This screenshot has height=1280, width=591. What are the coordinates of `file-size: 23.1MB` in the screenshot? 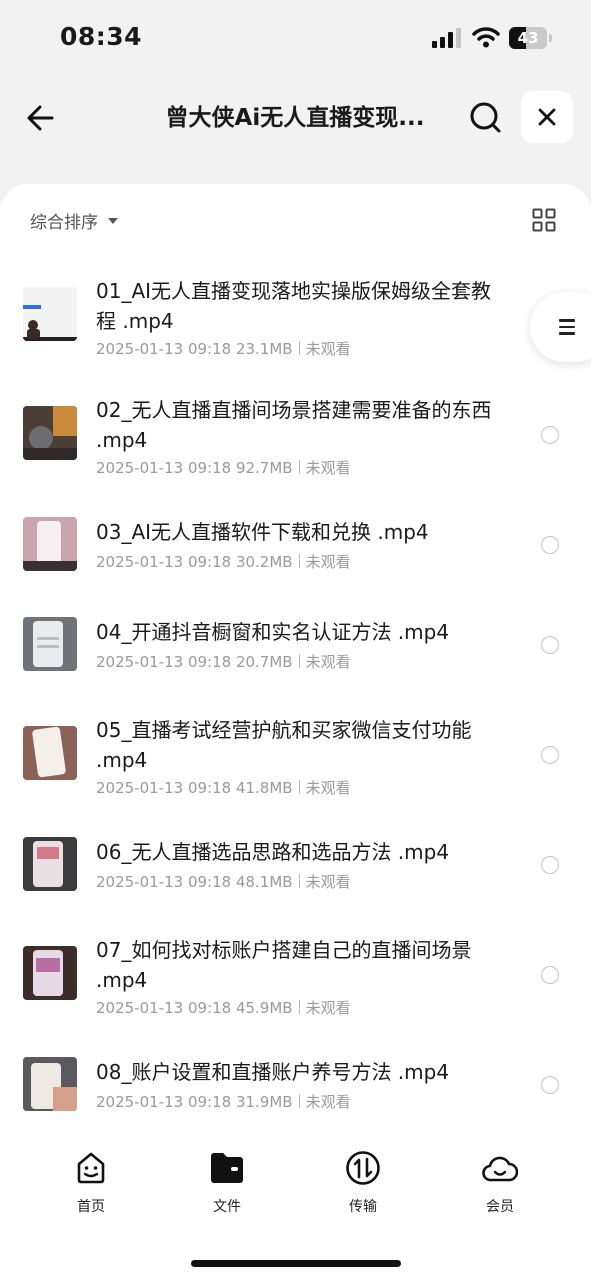 It's located at (264, 349).